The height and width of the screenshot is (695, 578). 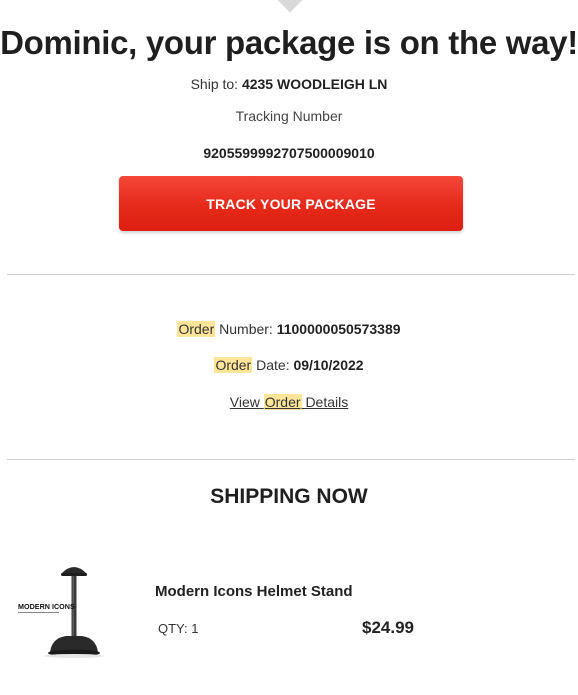 I want to click on ship-to-line: Ship to: 4235 WOODLEIGH LN, so click(x=289, y=84).